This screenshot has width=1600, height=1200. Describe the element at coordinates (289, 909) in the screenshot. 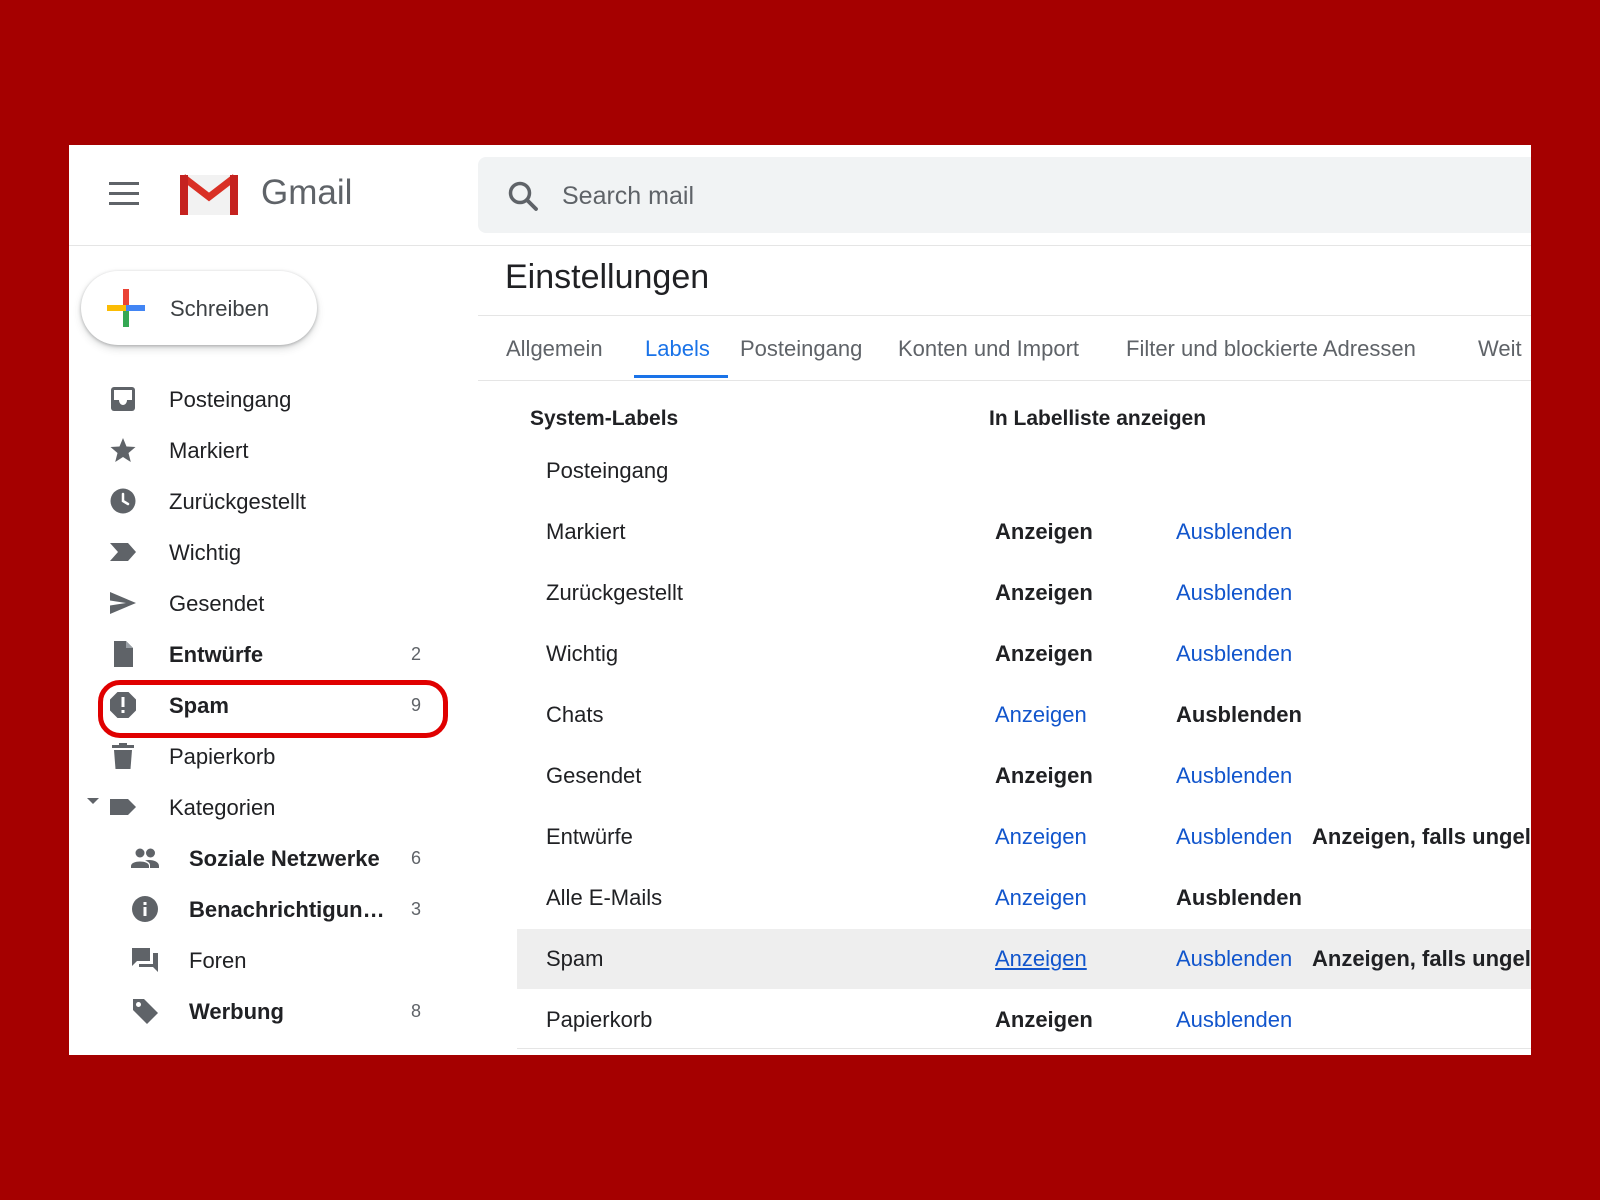

I see `sidebar-item-label: Benachrichtigungen` at that location.